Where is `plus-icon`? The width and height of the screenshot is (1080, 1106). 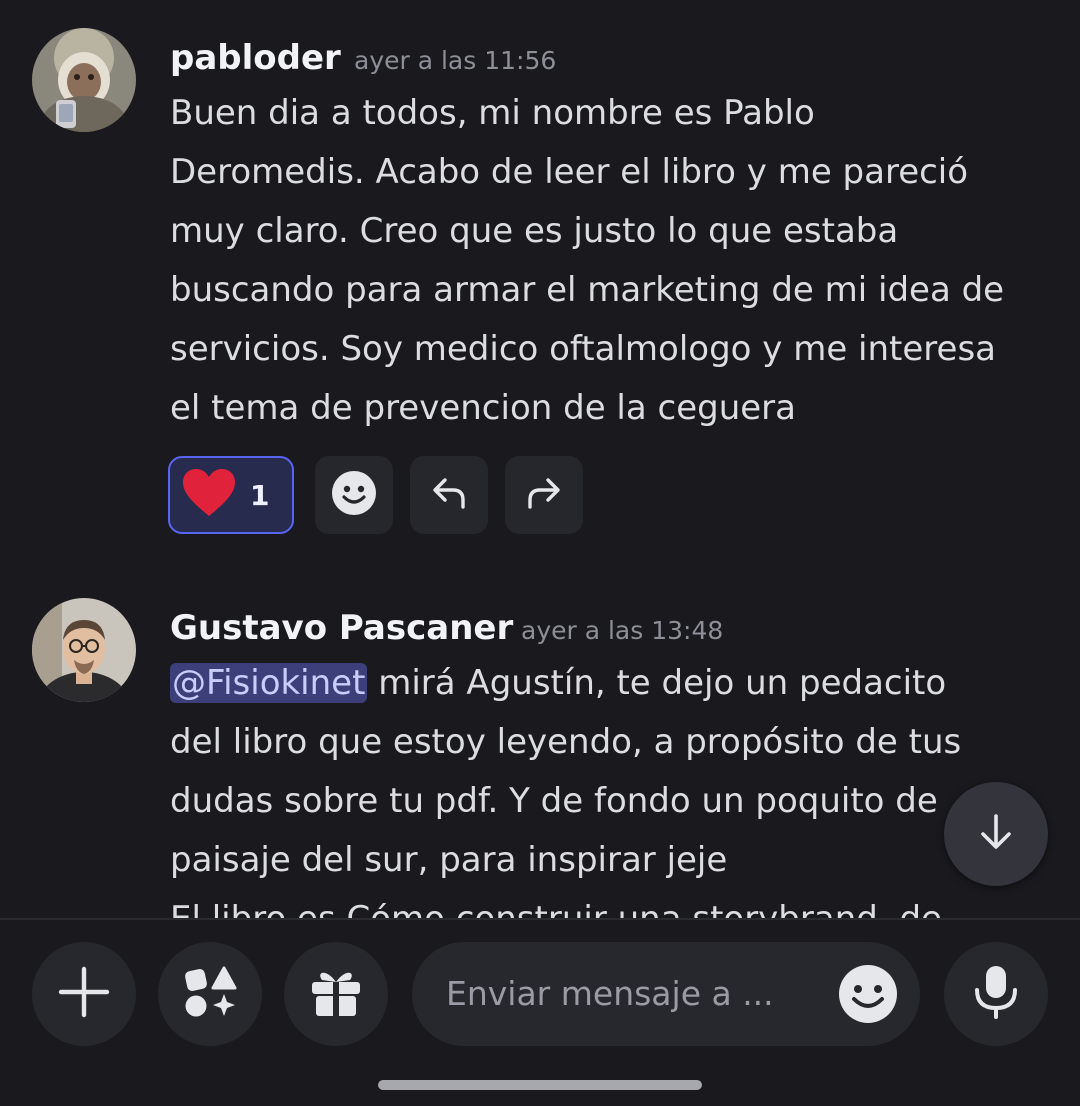
plus-icon is located at coordinates (84, 994).